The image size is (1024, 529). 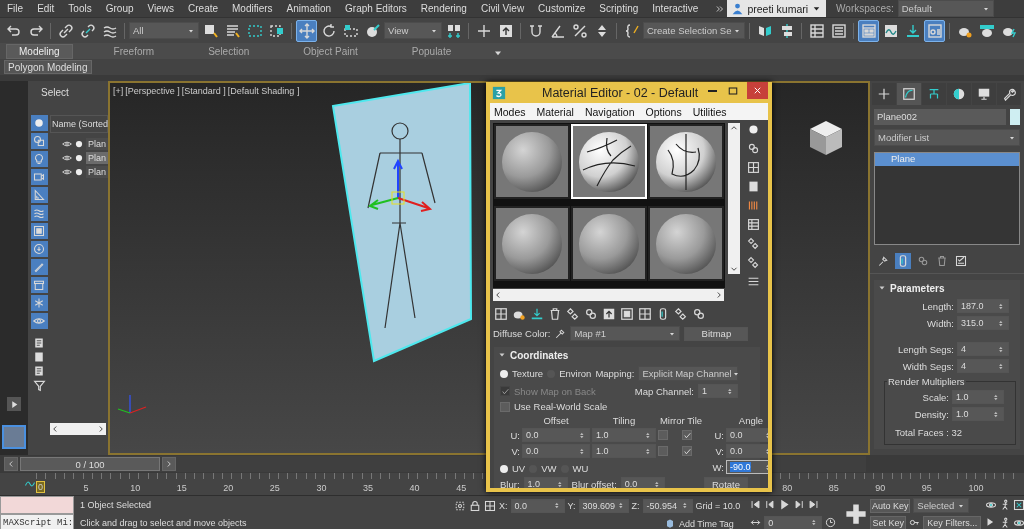 I want to click on number-field: -90.0, so click(x=747, y=467).